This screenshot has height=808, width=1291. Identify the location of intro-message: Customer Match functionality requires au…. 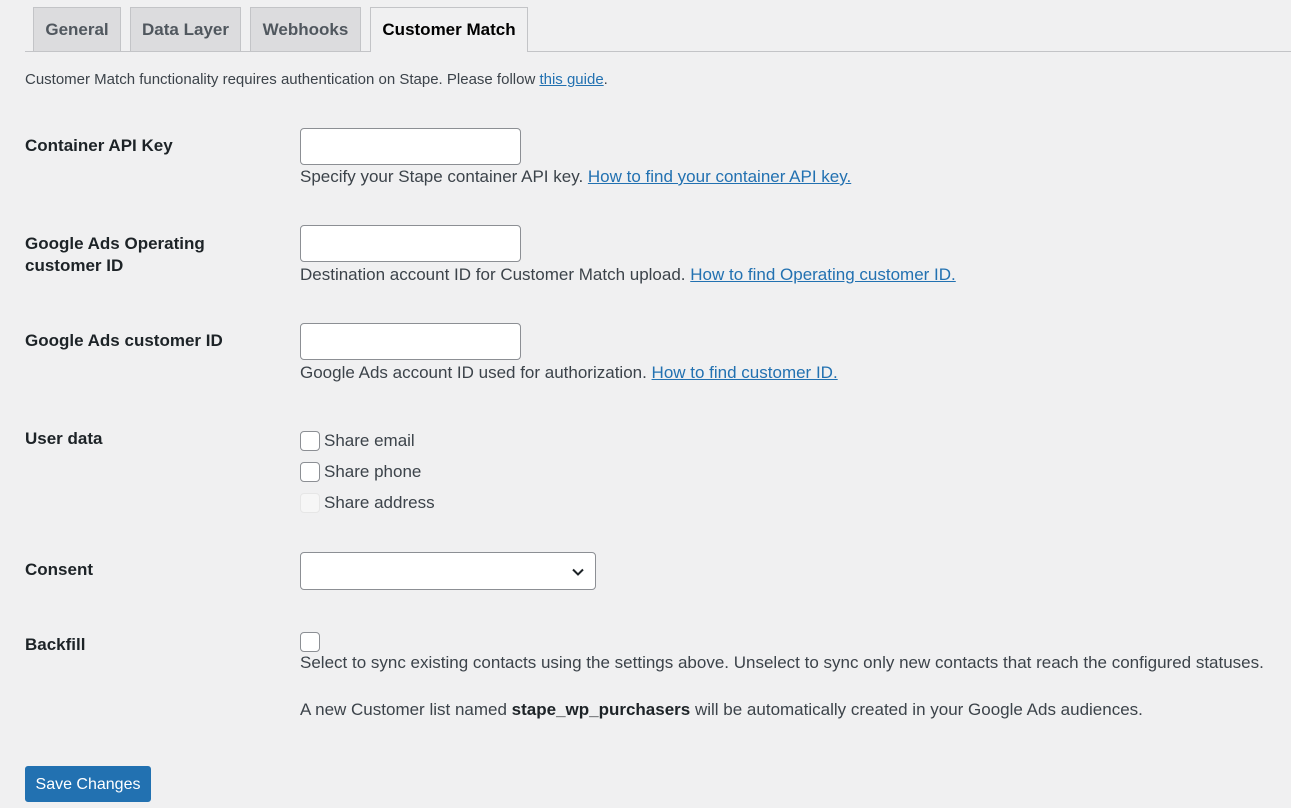
(282, 79).